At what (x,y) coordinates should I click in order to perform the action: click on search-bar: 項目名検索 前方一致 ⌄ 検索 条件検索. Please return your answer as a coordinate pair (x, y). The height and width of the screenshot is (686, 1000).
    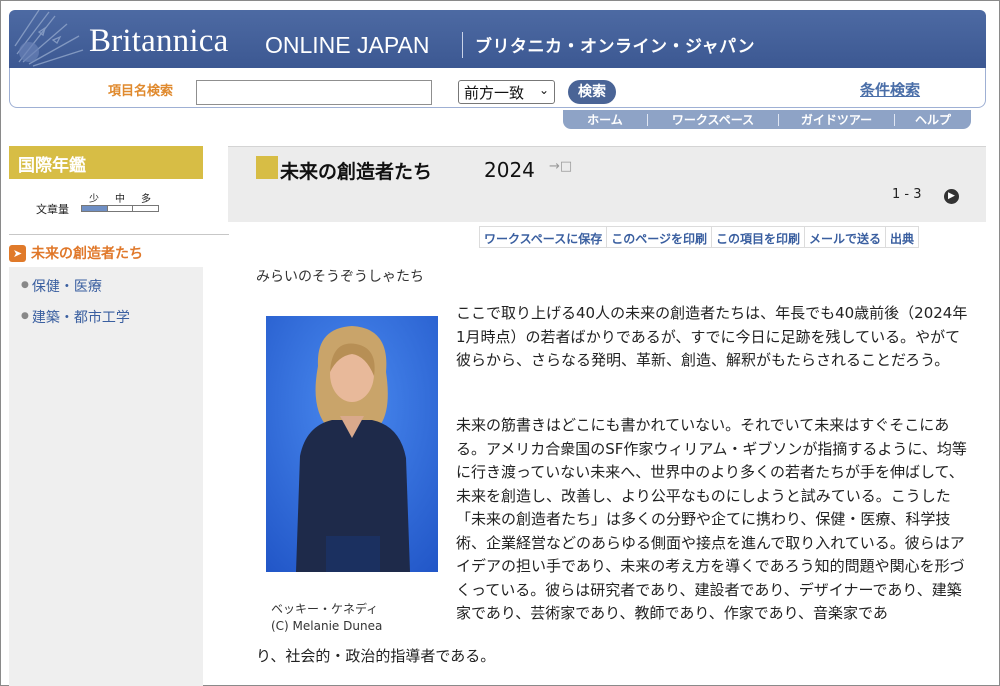
    Looking at the image, I should click on (497, 88).